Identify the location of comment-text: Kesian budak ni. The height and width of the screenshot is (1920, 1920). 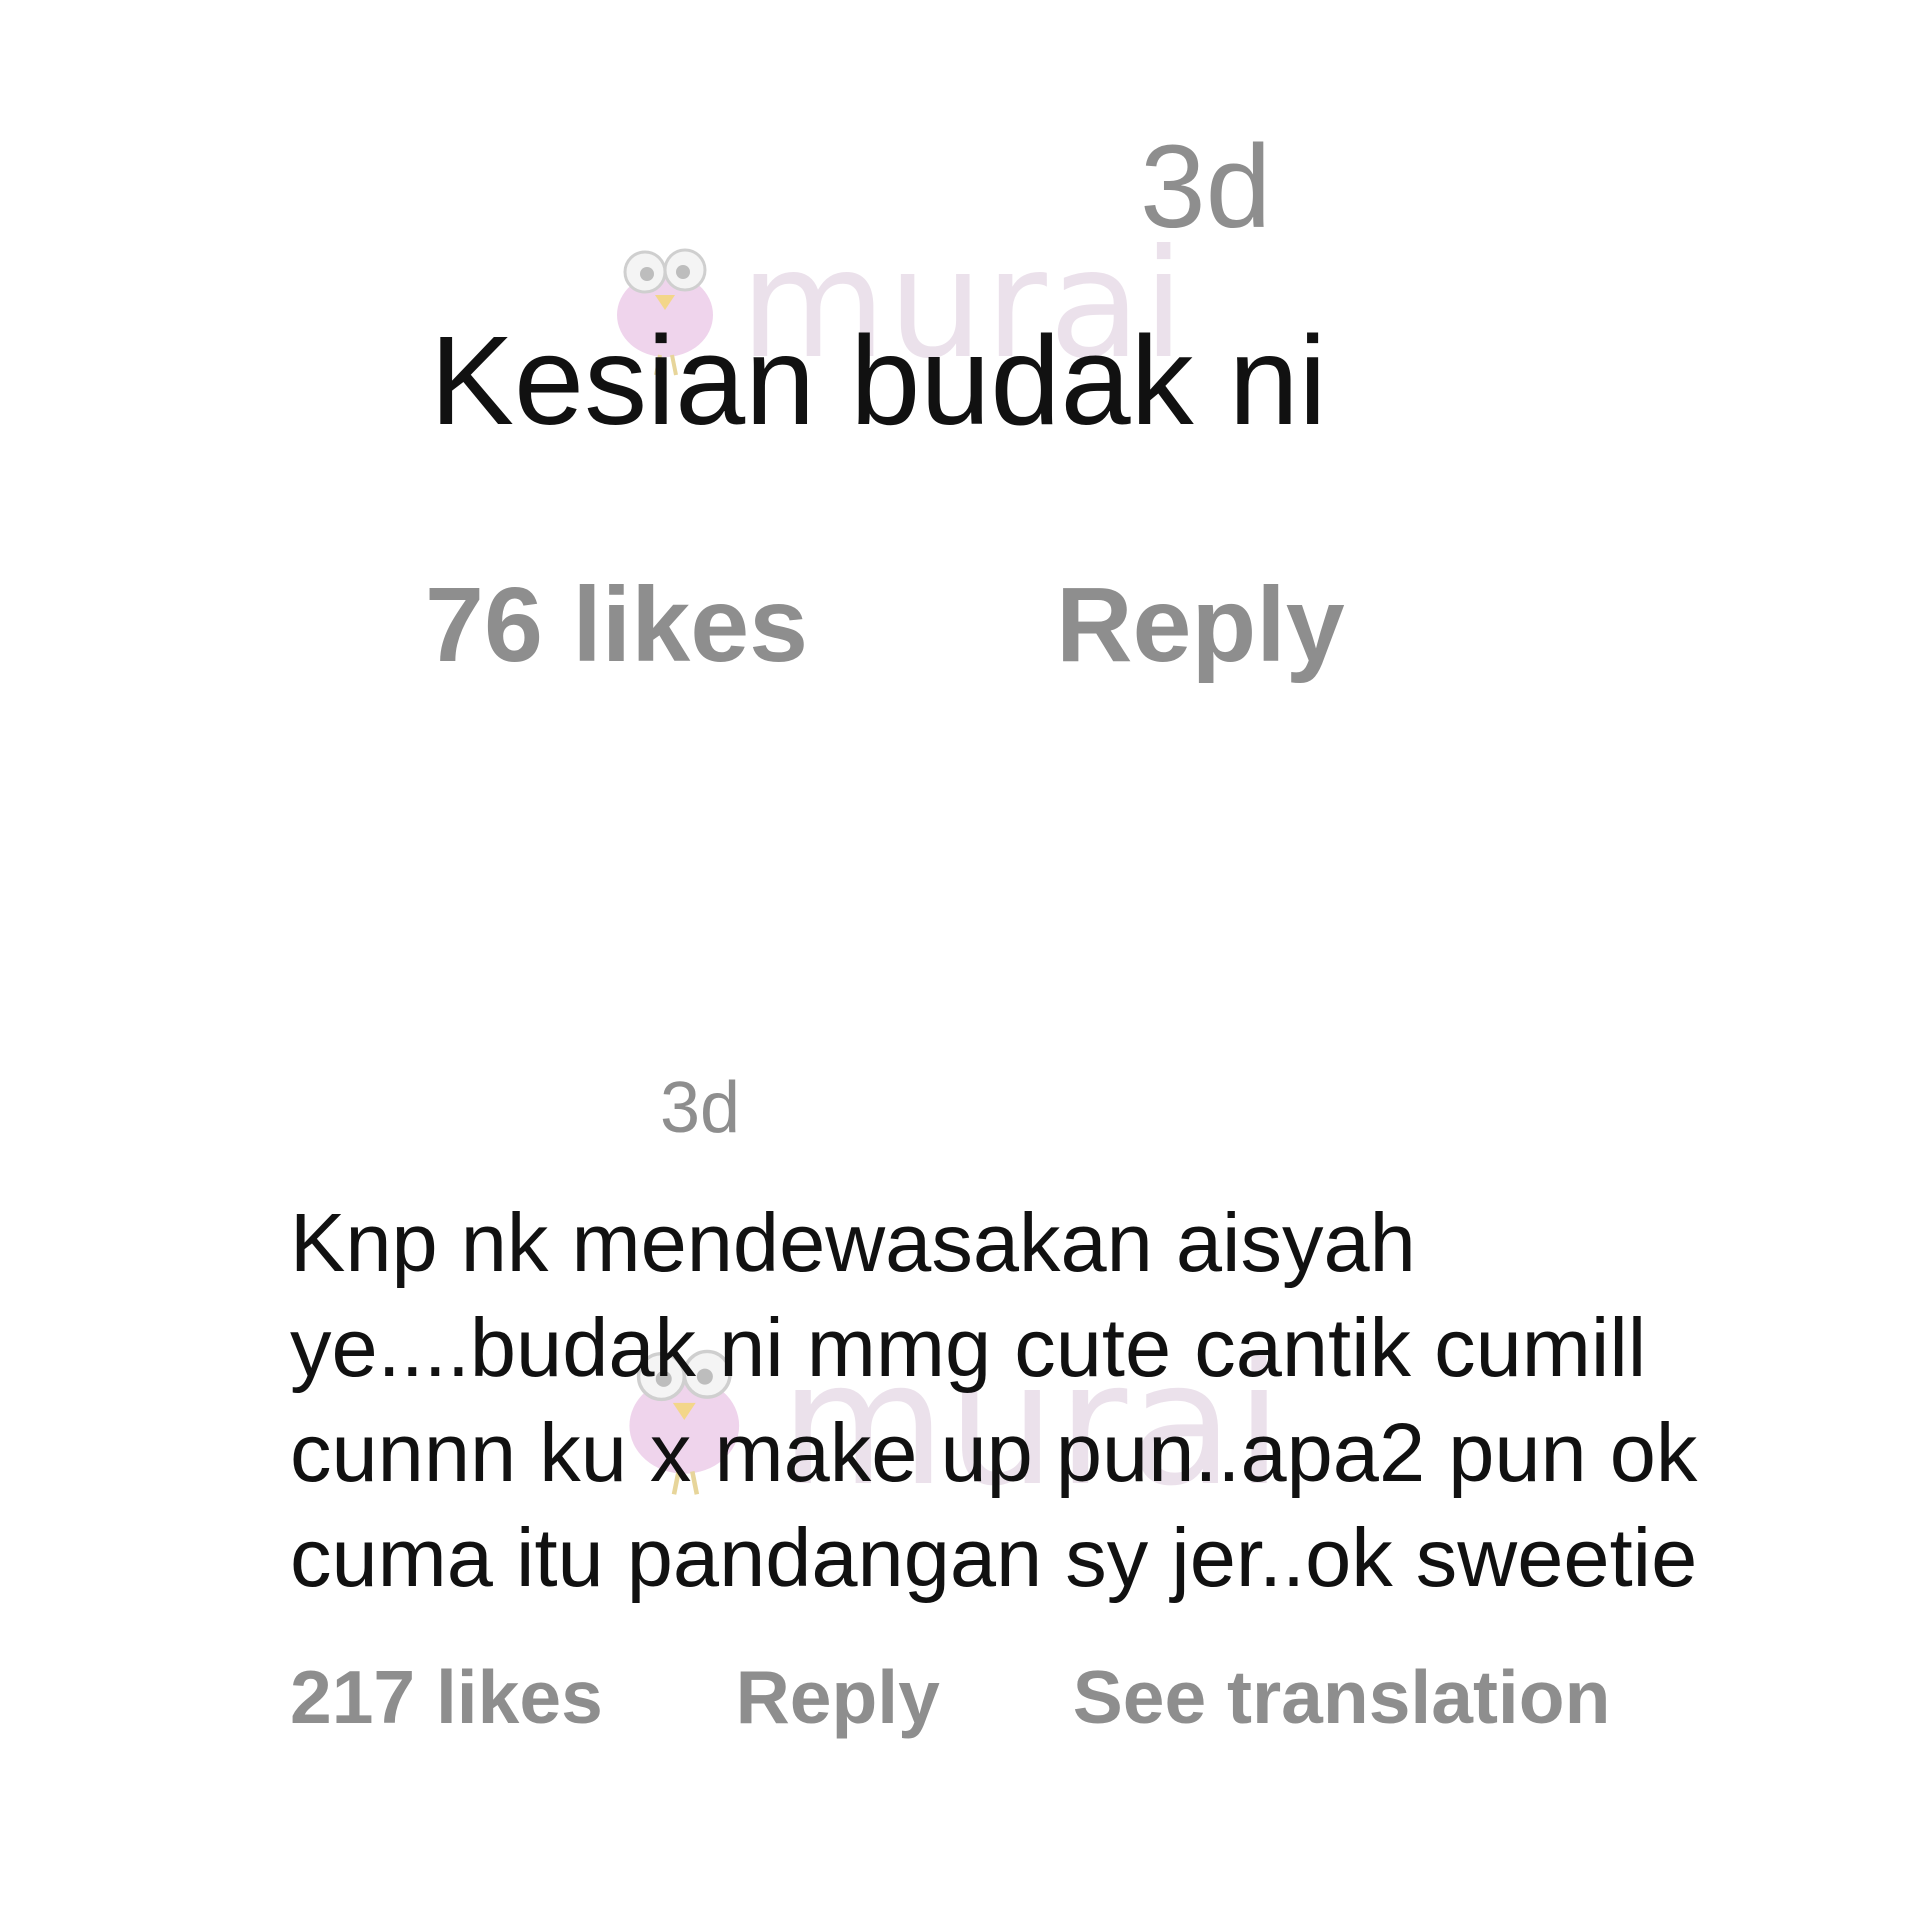
(878, 380).